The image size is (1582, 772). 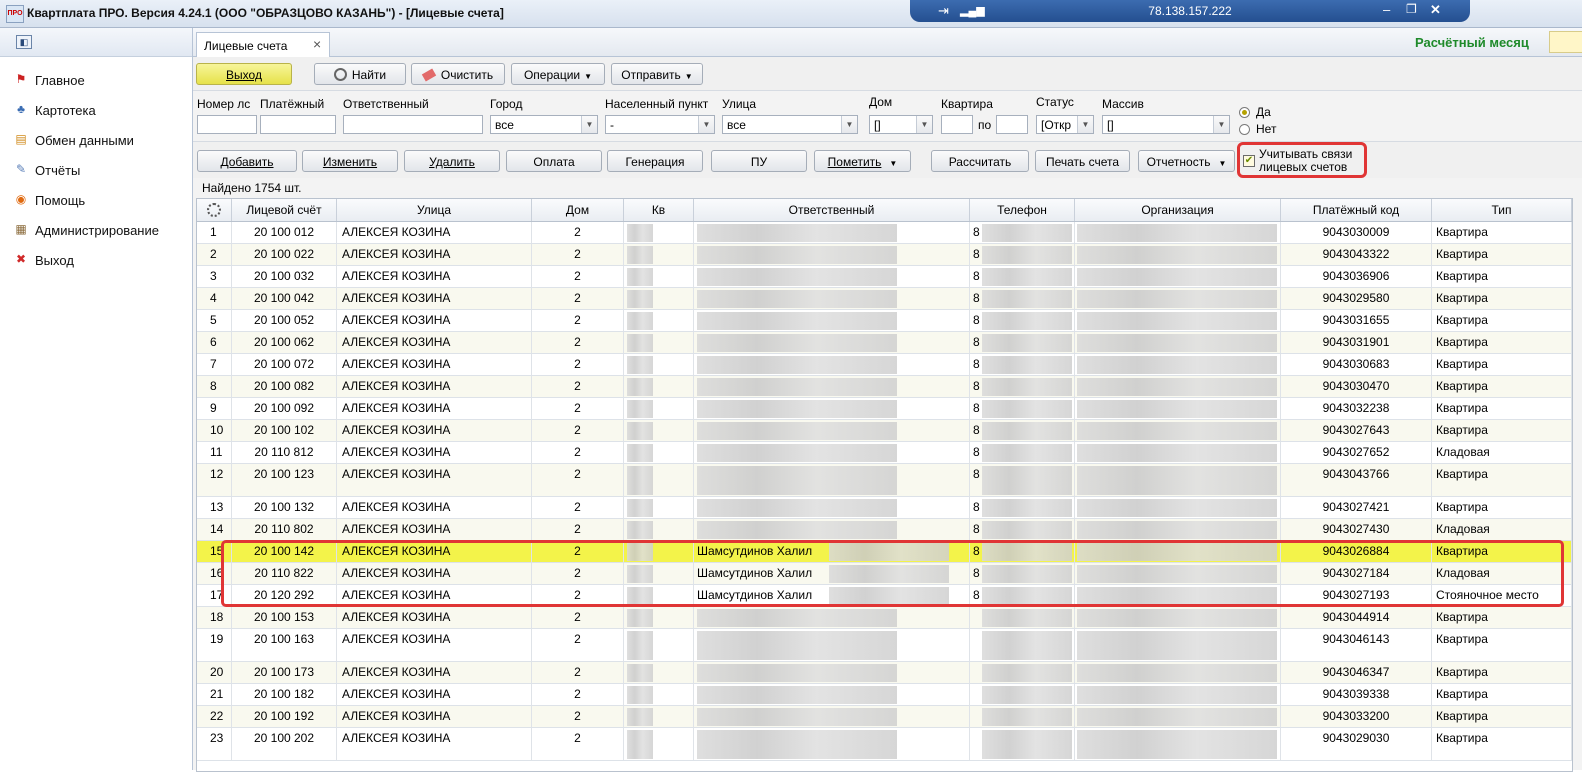 I want to click on status-select: [Откр ▼, so click(x=1065, y=124).